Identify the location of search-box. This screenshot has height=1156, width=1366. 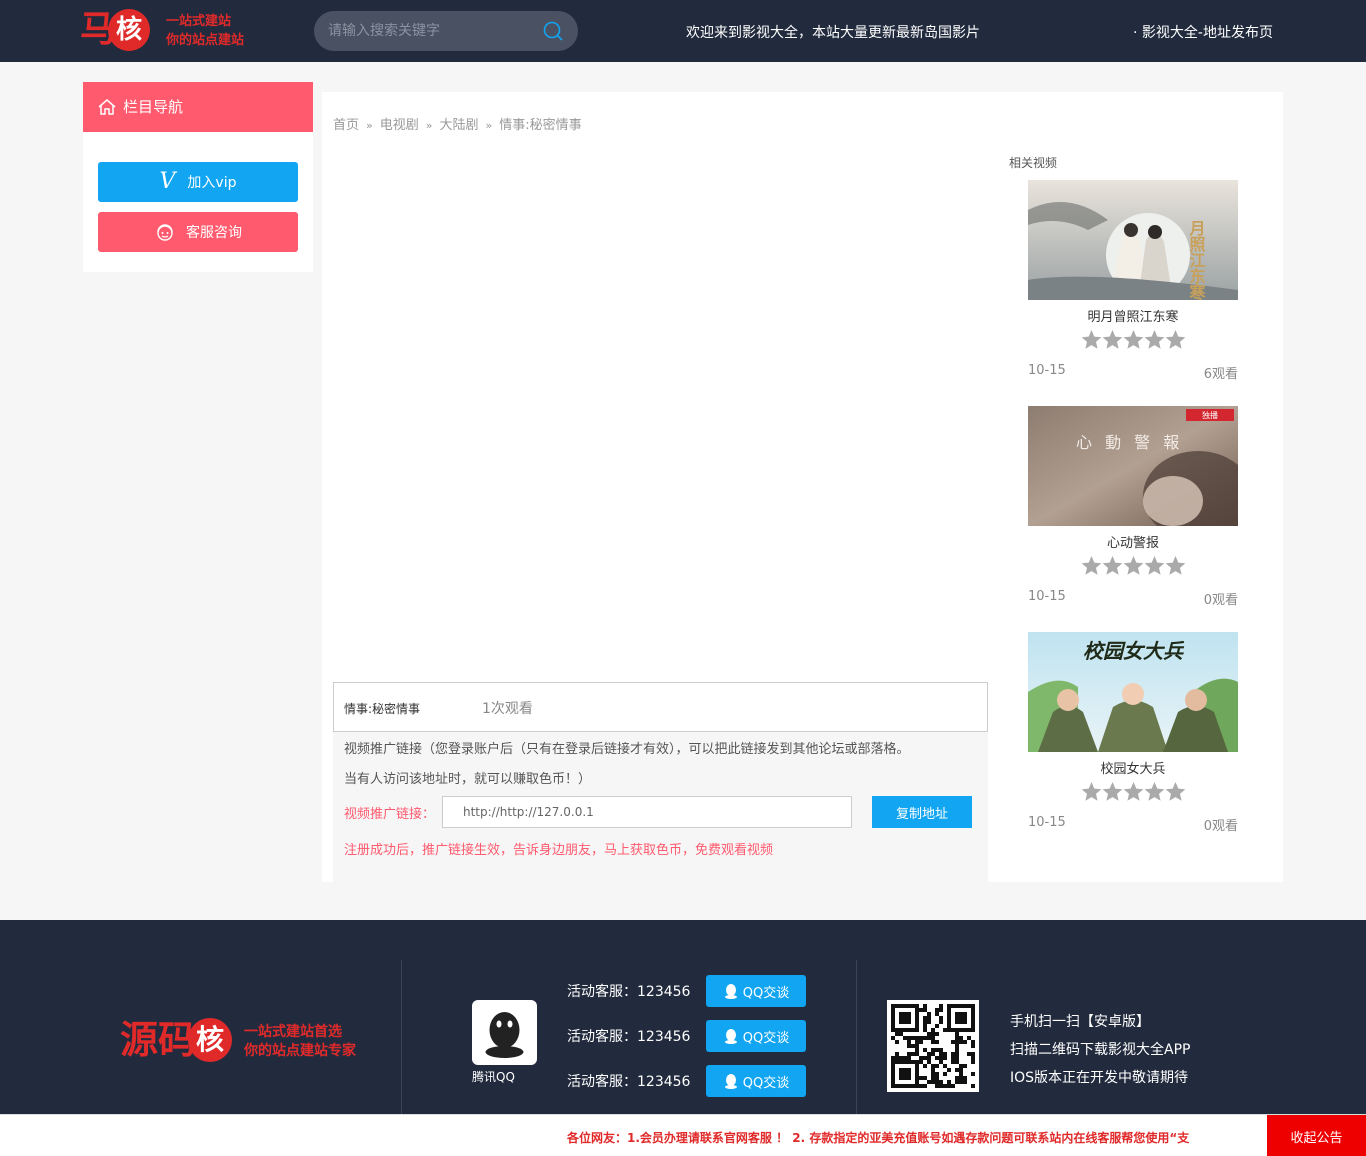
(446, 31).